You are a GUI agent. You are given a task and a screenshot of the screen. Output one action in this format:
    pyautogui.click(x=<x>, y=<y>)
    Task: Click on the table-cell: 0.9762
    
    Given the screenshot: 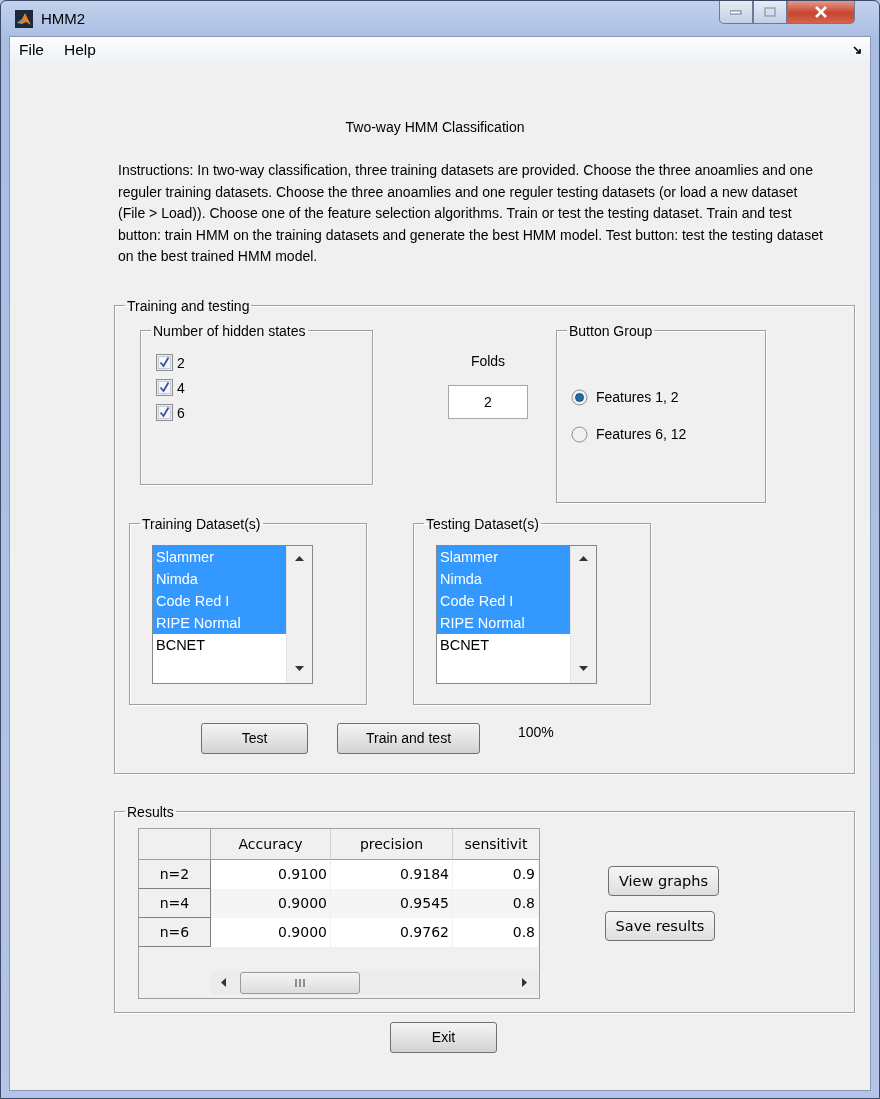 What is the action you would take?
    pyautogui.click(x=392, y=932)
    